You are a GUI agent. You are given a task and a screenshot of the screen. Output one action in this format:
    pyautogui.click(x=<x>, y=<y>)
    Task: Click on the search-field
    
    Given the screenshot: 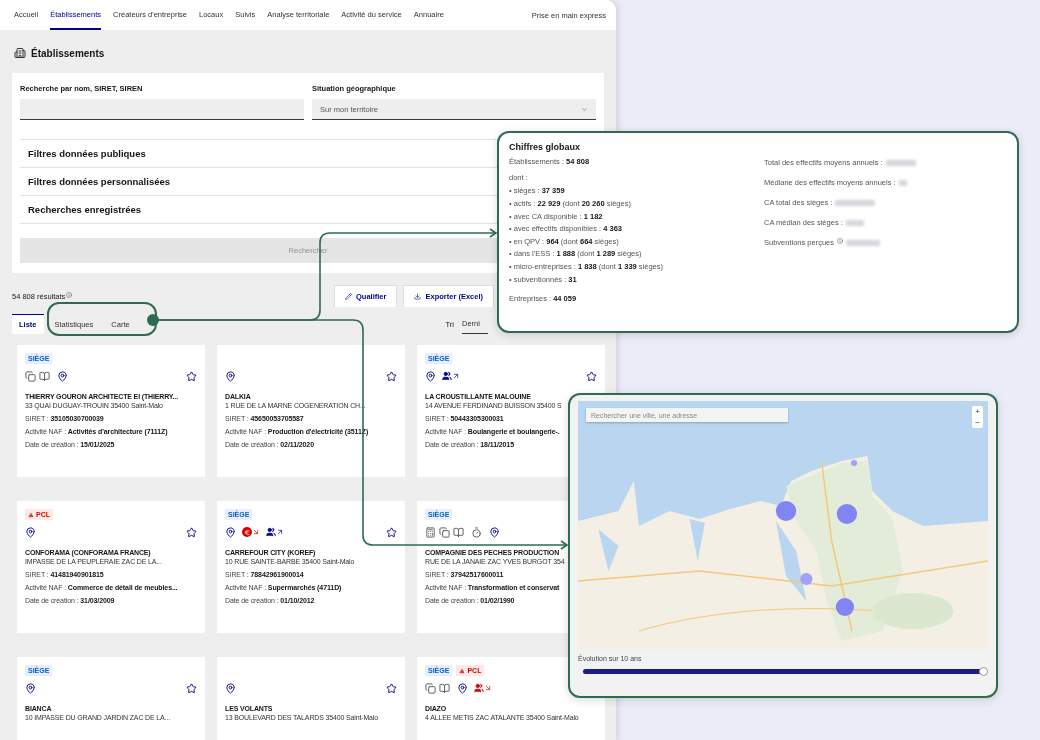 What is the action you would take?
    pyautogui.click(x=162, y=109)
    